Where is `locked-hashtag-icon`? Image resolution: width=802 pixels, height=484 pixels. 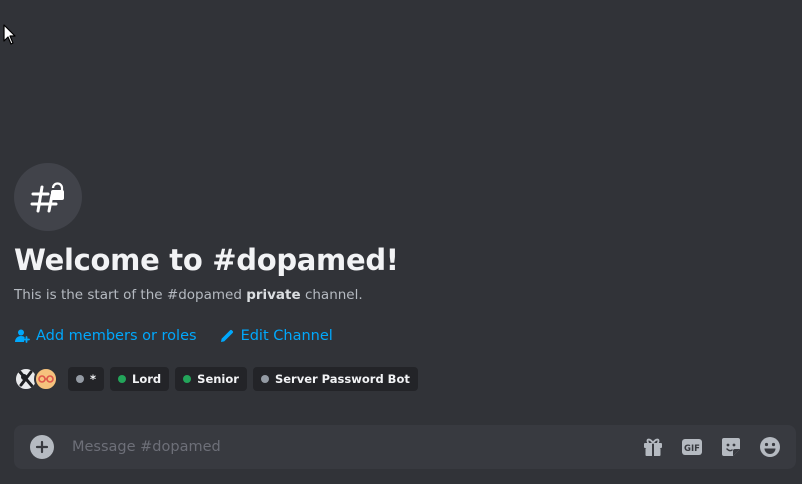
locked-hashtag-icon is located at coordinates (48, 197).